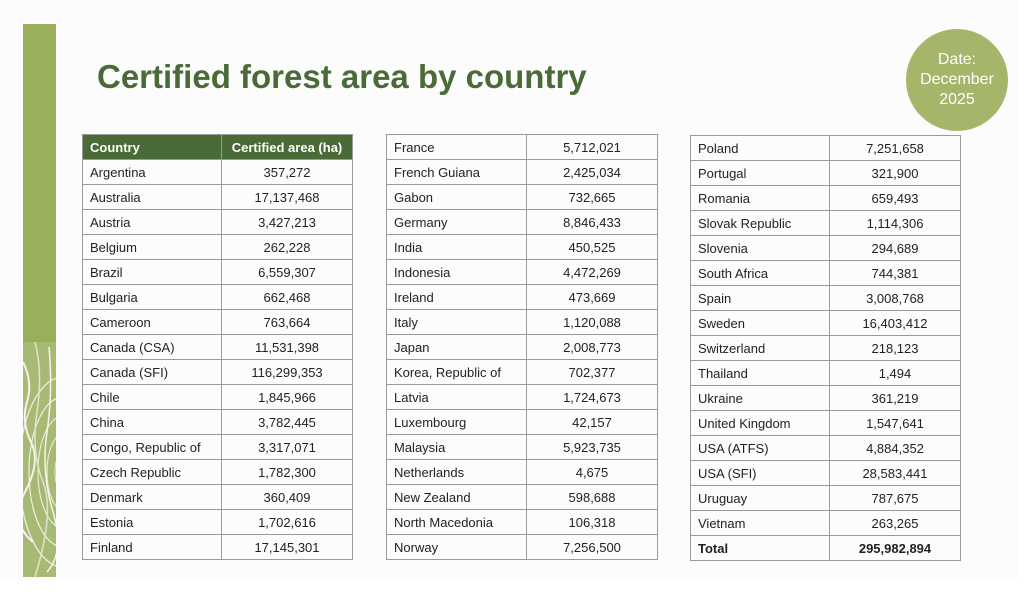 The width and height of the screenshot is (1024, 596). I want to click on table-row: South Africa 744,381, so click(825, 273).